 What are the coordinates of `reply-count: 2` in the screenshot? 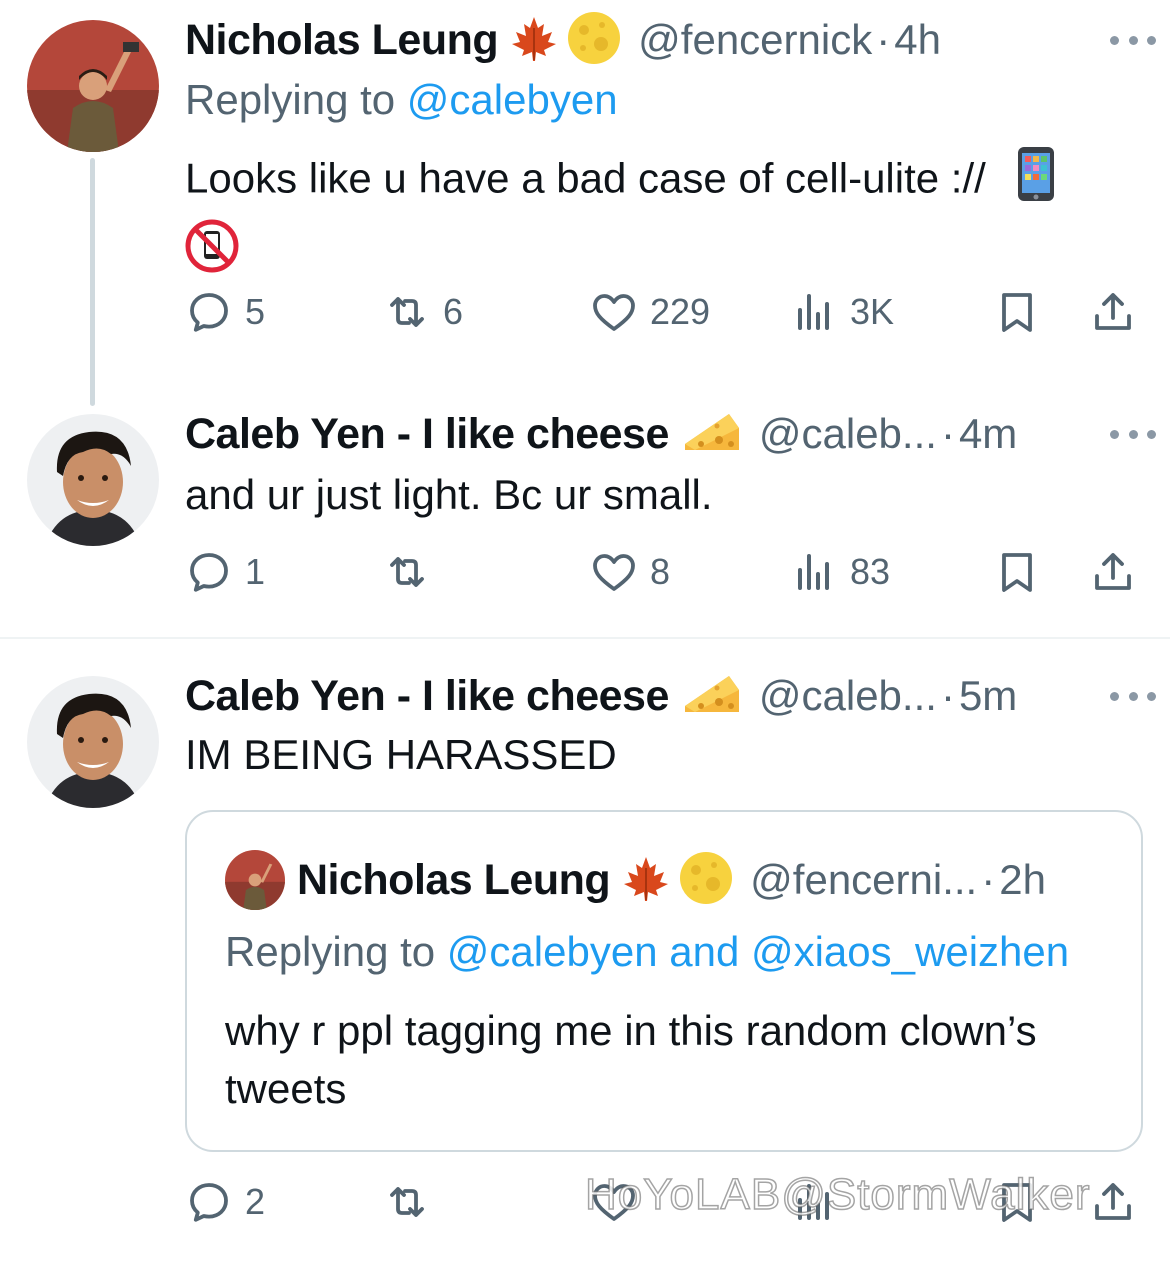 It's located at (255, 1201).